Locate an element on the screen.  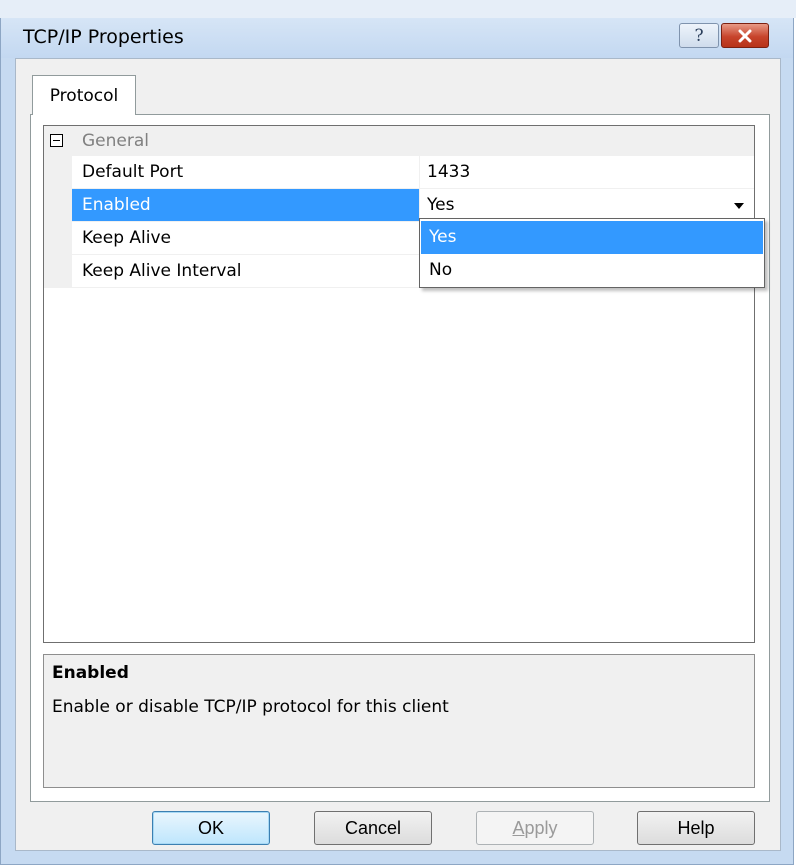
cancel-button-label: Cancel is located at coordinates (373, 827).